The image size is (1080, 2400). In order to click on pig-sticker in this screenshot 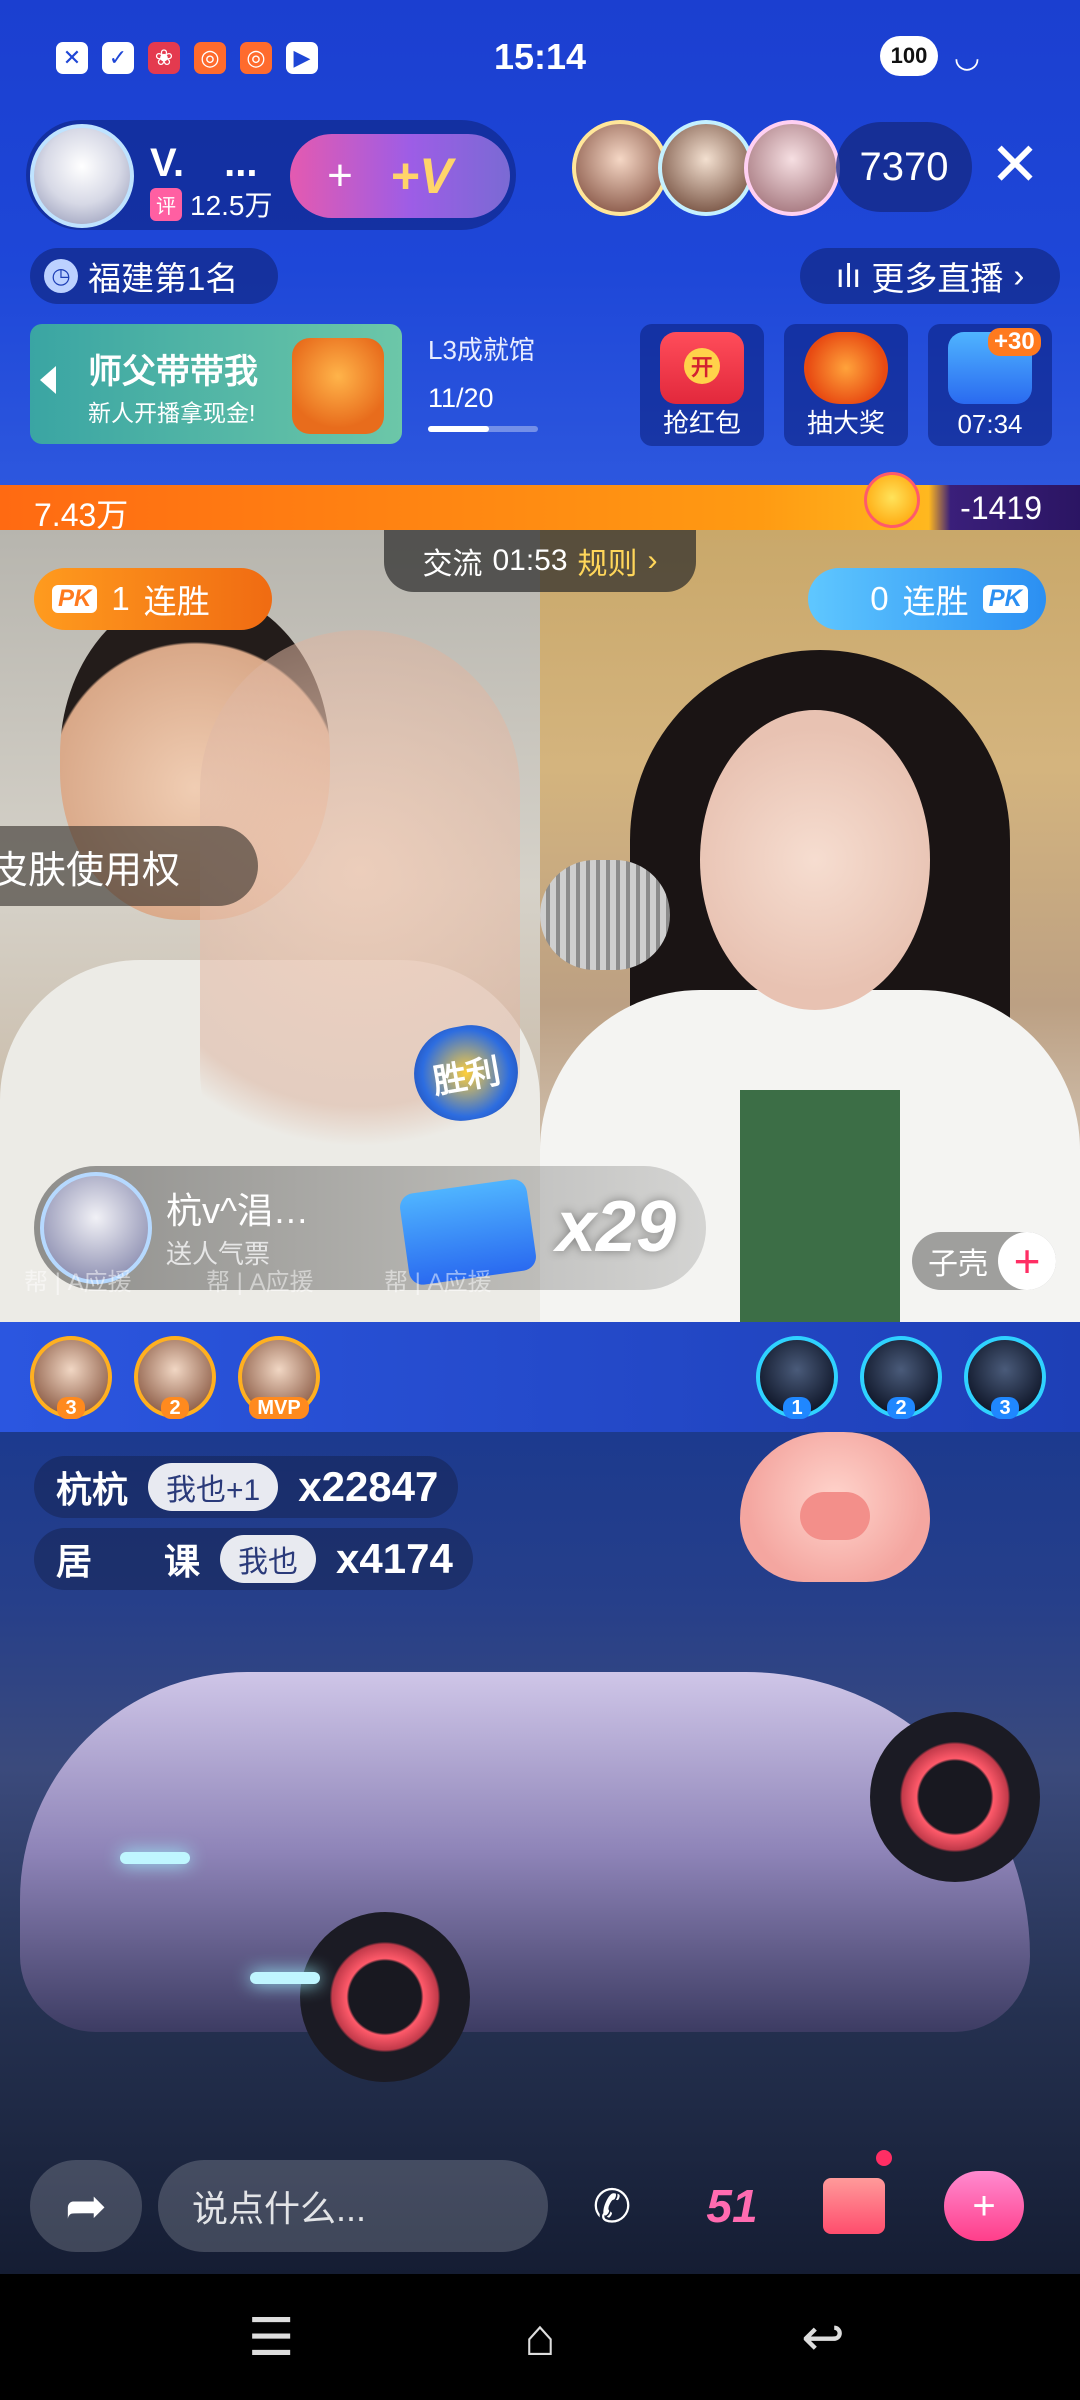, I will do `click(835, 1507)`.